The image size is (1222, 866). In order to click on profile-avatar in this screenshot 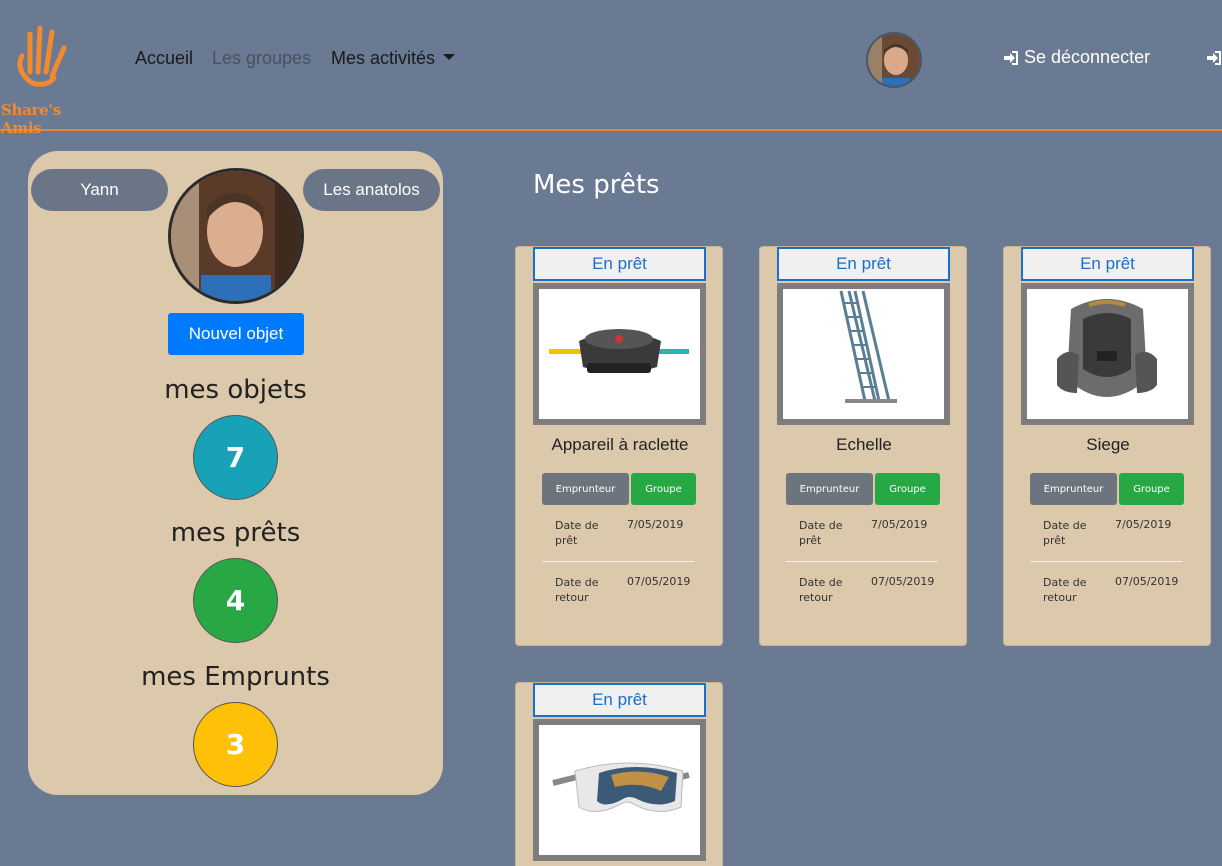, I will do `click(236, 236)`.